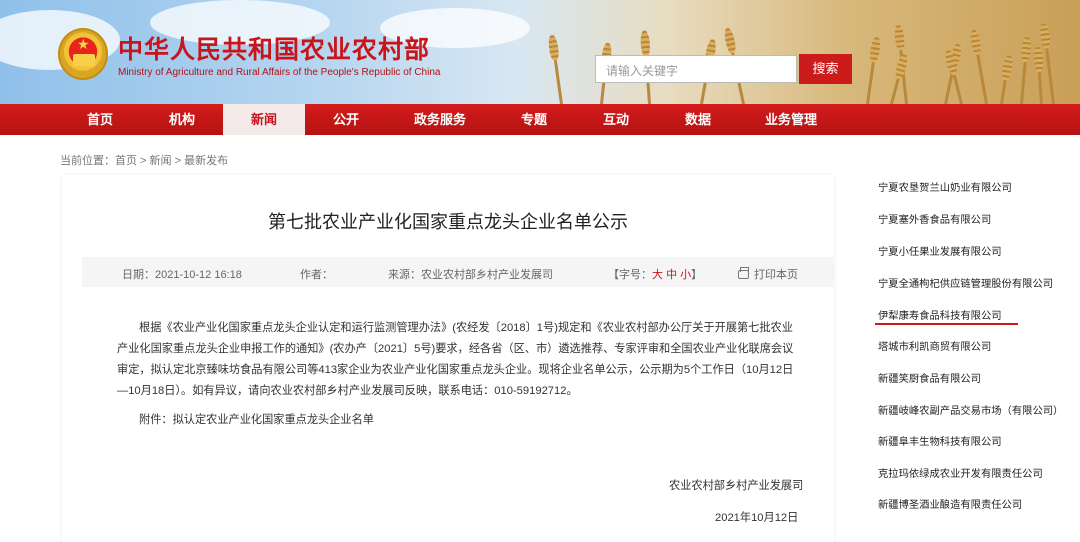 This screenshot has width=1080, height=542. I want to click on font-small-button: 小, so click(685, 275).